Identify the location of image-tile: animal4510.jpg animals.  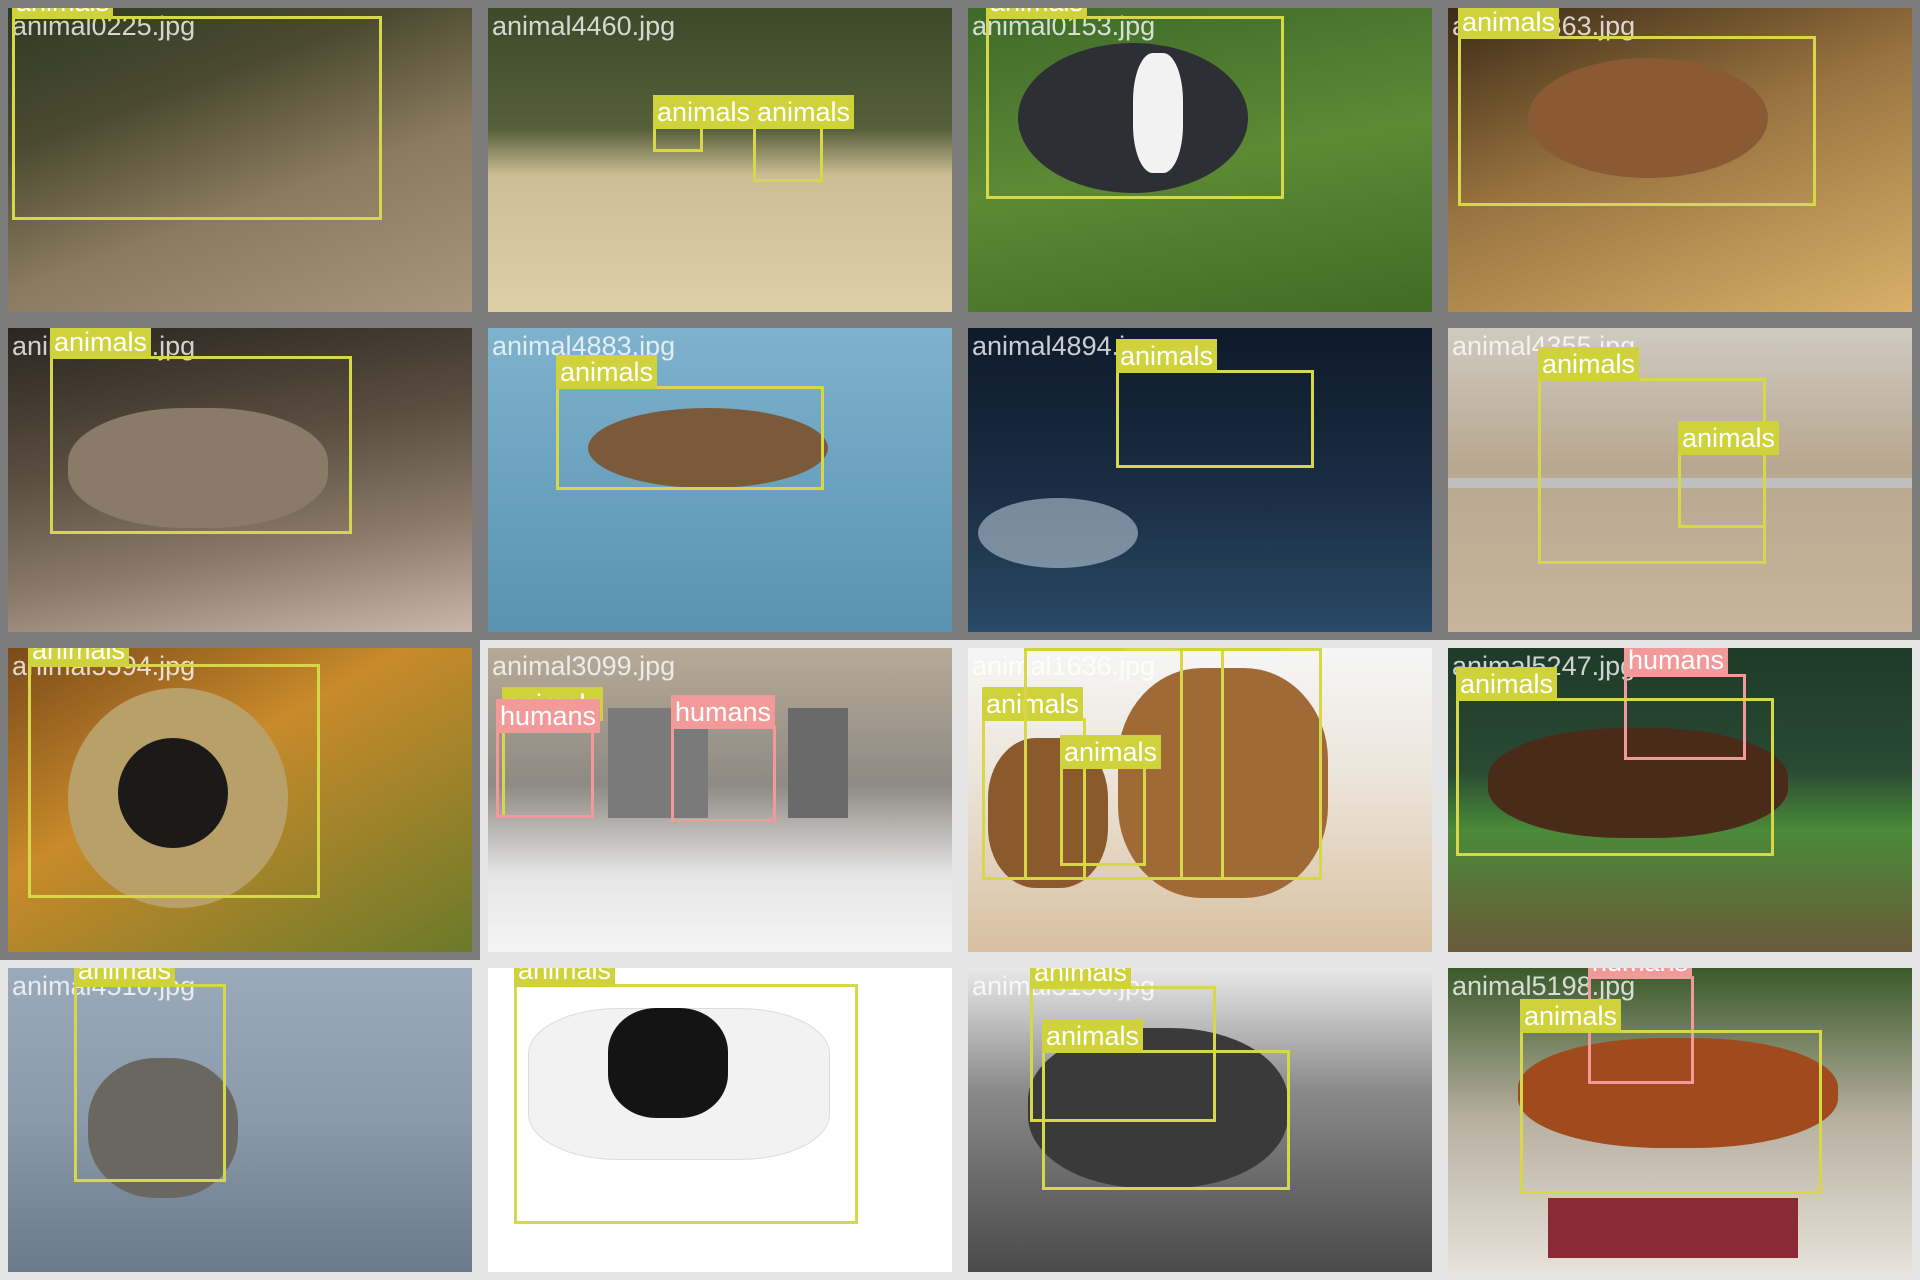
(240, 1120).